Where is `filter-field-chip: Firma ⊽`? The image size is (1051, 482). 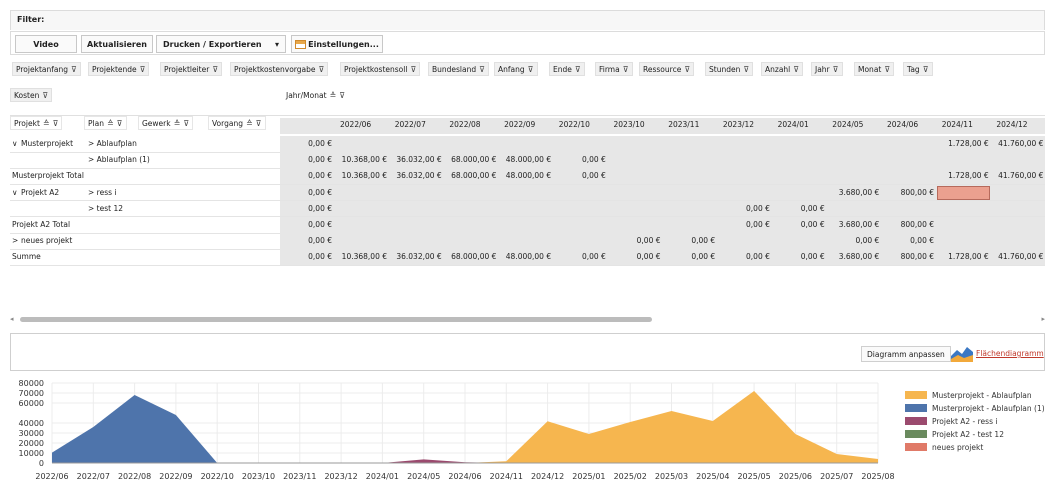 filter-field-chip: Firma ⊽ is located at coordinates (614, 69).